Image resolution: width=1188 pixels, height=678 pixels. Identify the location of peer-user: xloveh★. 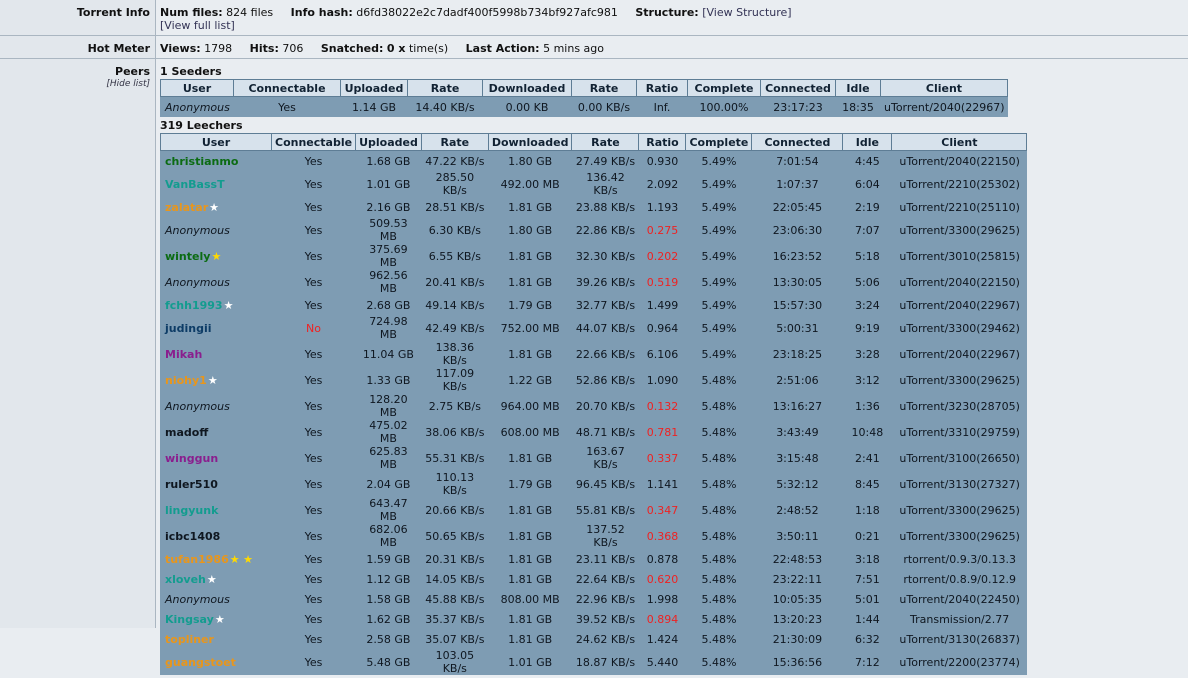
(216, 579).